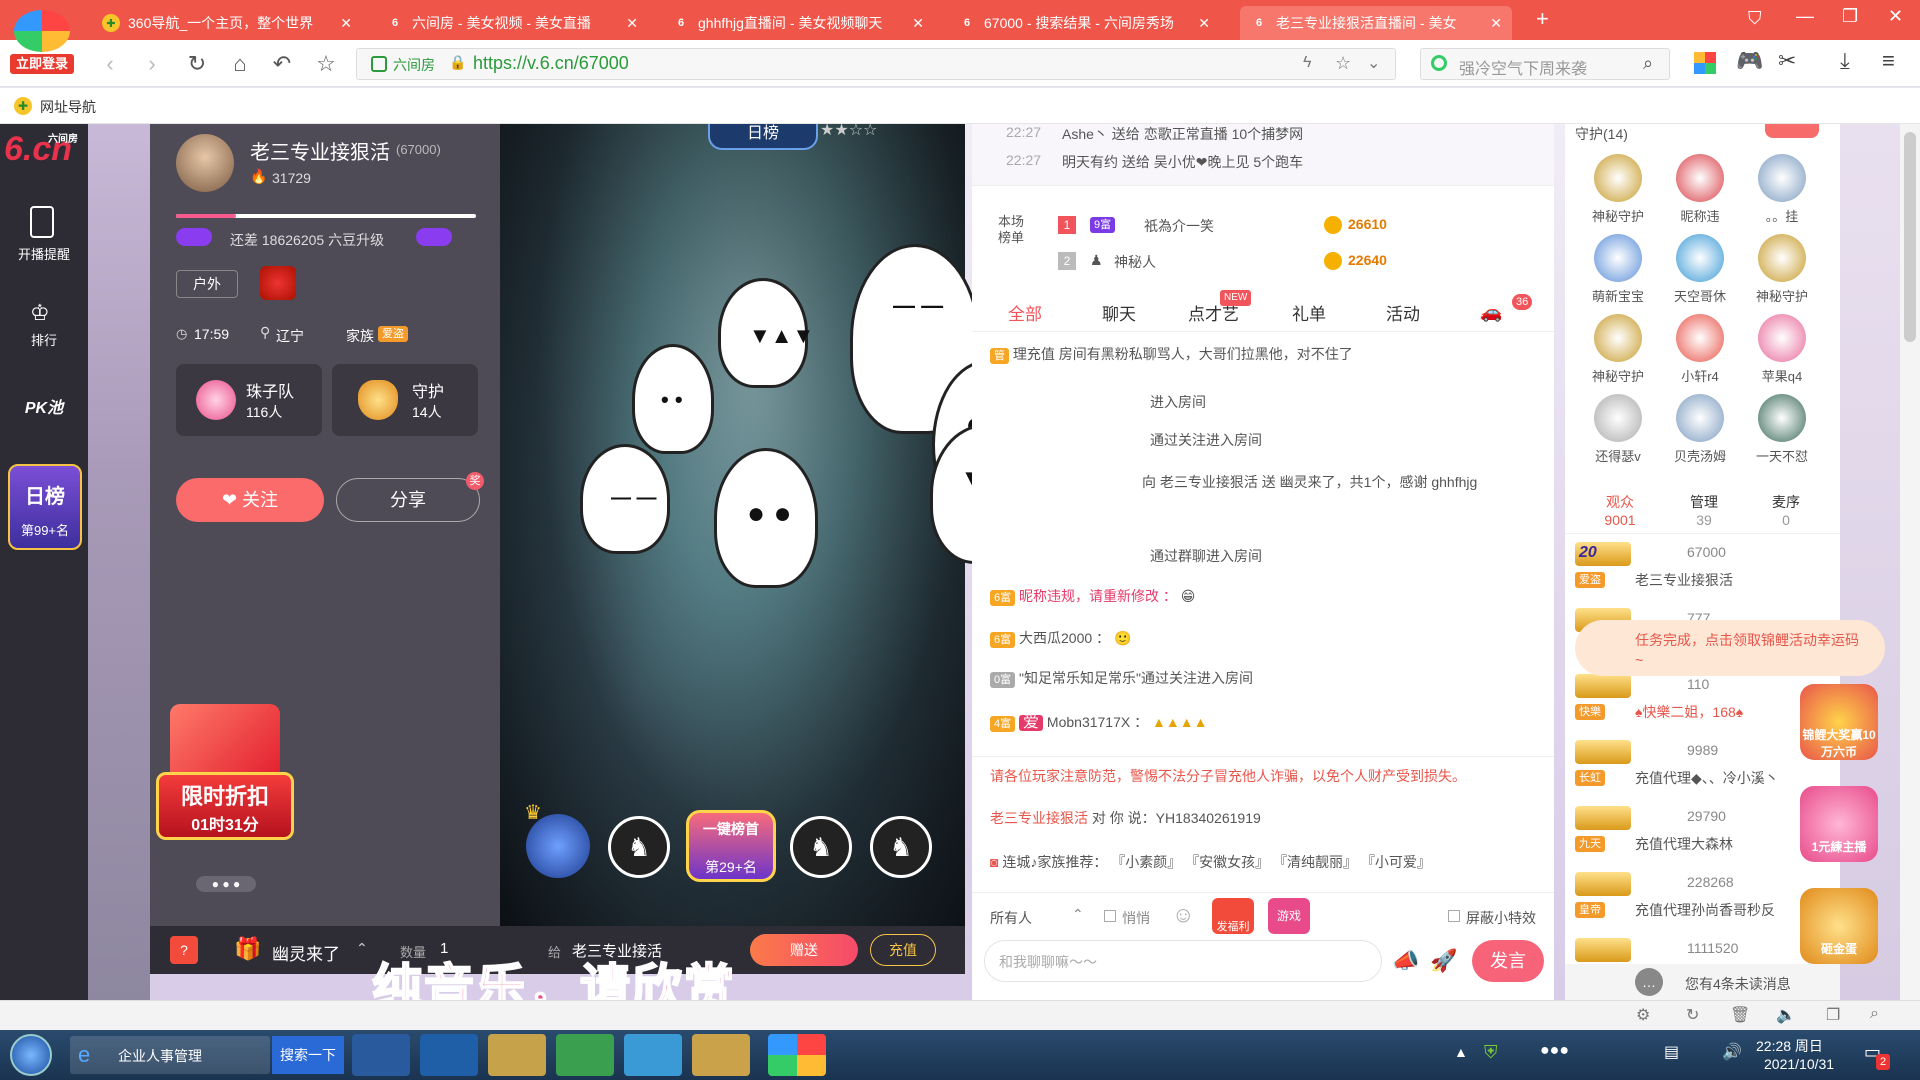  What do you see at coordinates (903, 950) in the screenshot?
I see `recharge-button: 充值` at bounding box center [903, 950].